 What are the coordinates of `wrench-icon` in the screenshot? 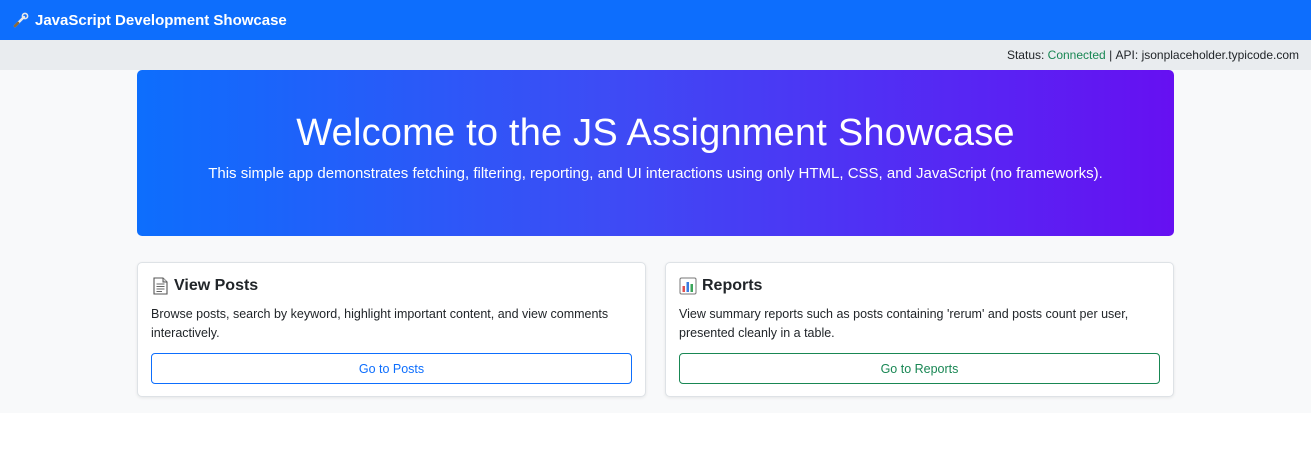 It's located at (20, 20).